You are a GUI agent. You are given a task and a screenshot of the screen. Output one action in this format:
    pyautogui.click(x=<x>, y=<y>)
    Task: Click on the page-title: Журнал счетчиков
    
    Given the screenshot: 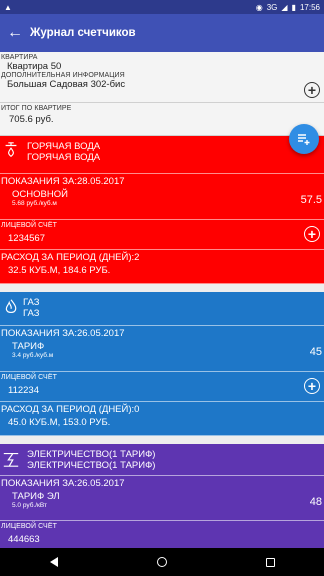 What is the action you would take?
    pyautogui.click(x=83, y=33)
    